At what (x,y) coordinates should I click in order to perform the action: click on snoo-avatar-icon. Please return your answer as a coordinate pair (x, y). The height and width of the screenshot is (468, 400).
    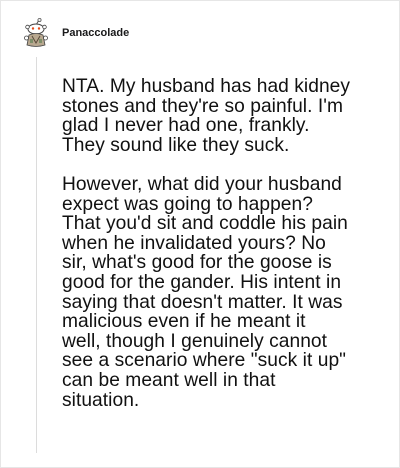
    Looking at the image, I should click on (36, 33).